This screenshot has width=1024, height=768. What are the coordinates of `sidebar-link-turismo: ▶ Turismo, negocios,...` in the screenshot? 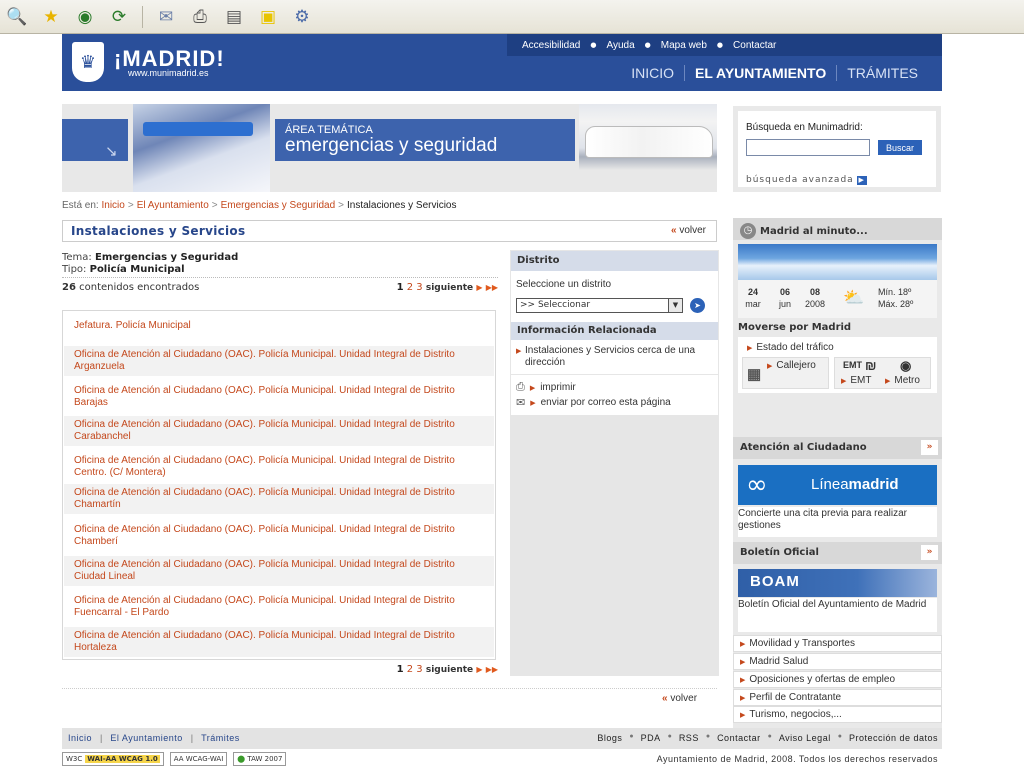 It's located at (837, 714).